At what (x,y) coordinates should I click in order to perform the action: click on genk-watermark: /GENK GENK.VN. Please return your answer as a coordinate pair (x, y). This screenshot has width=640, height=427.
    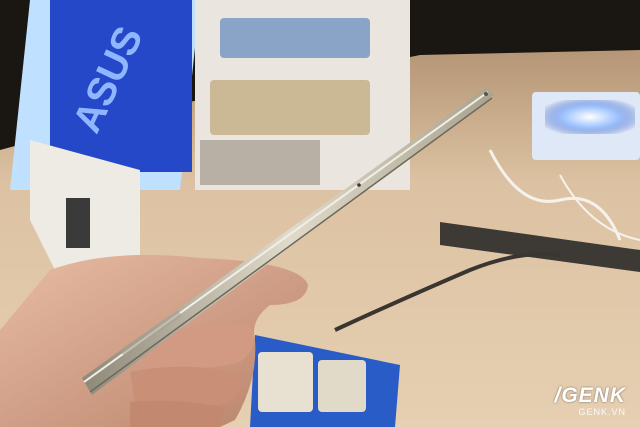
    Looking at the image, I should click on (590, 401).